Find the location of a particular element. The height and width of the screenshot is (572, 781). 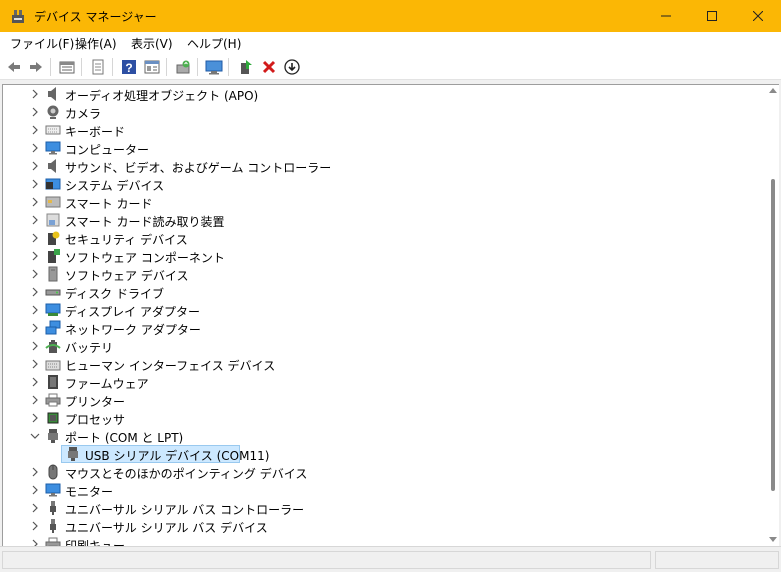

help-icon: ? is located at coordinates (129, 67).